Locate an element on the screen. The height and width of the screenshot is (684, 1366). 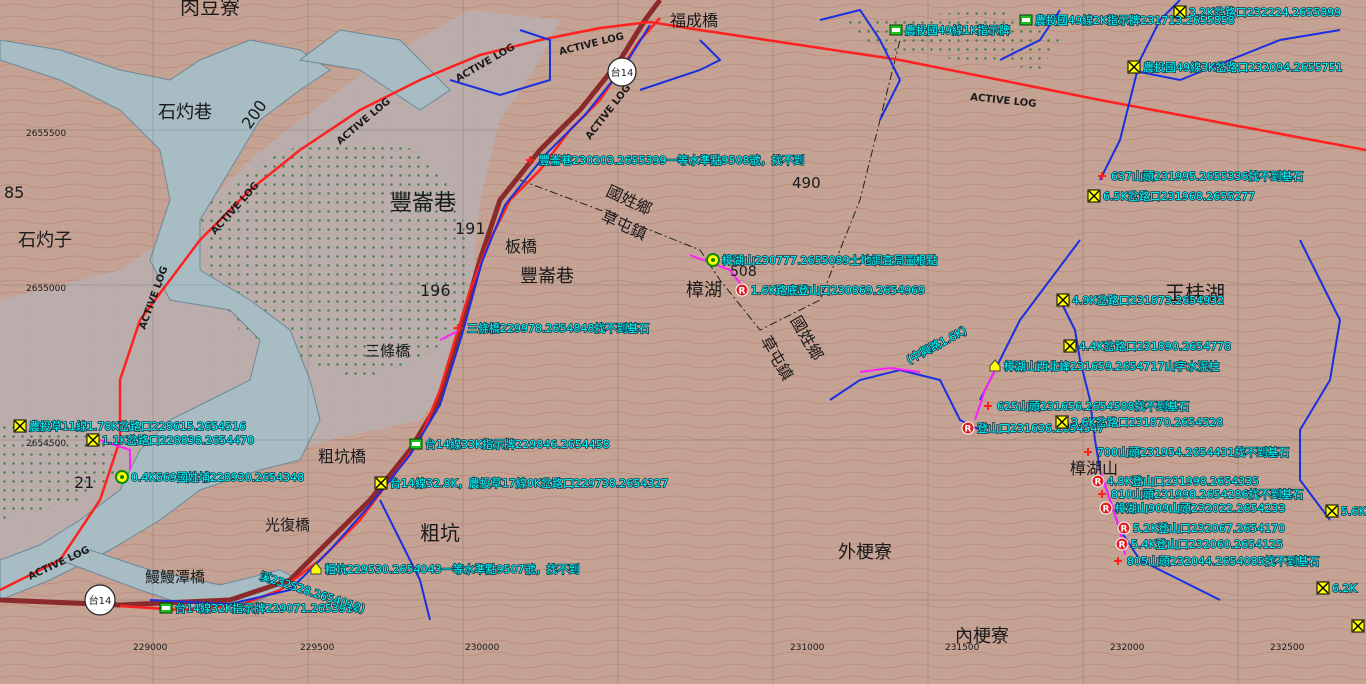
triangulation-icon is located at coordinates (122, 477).